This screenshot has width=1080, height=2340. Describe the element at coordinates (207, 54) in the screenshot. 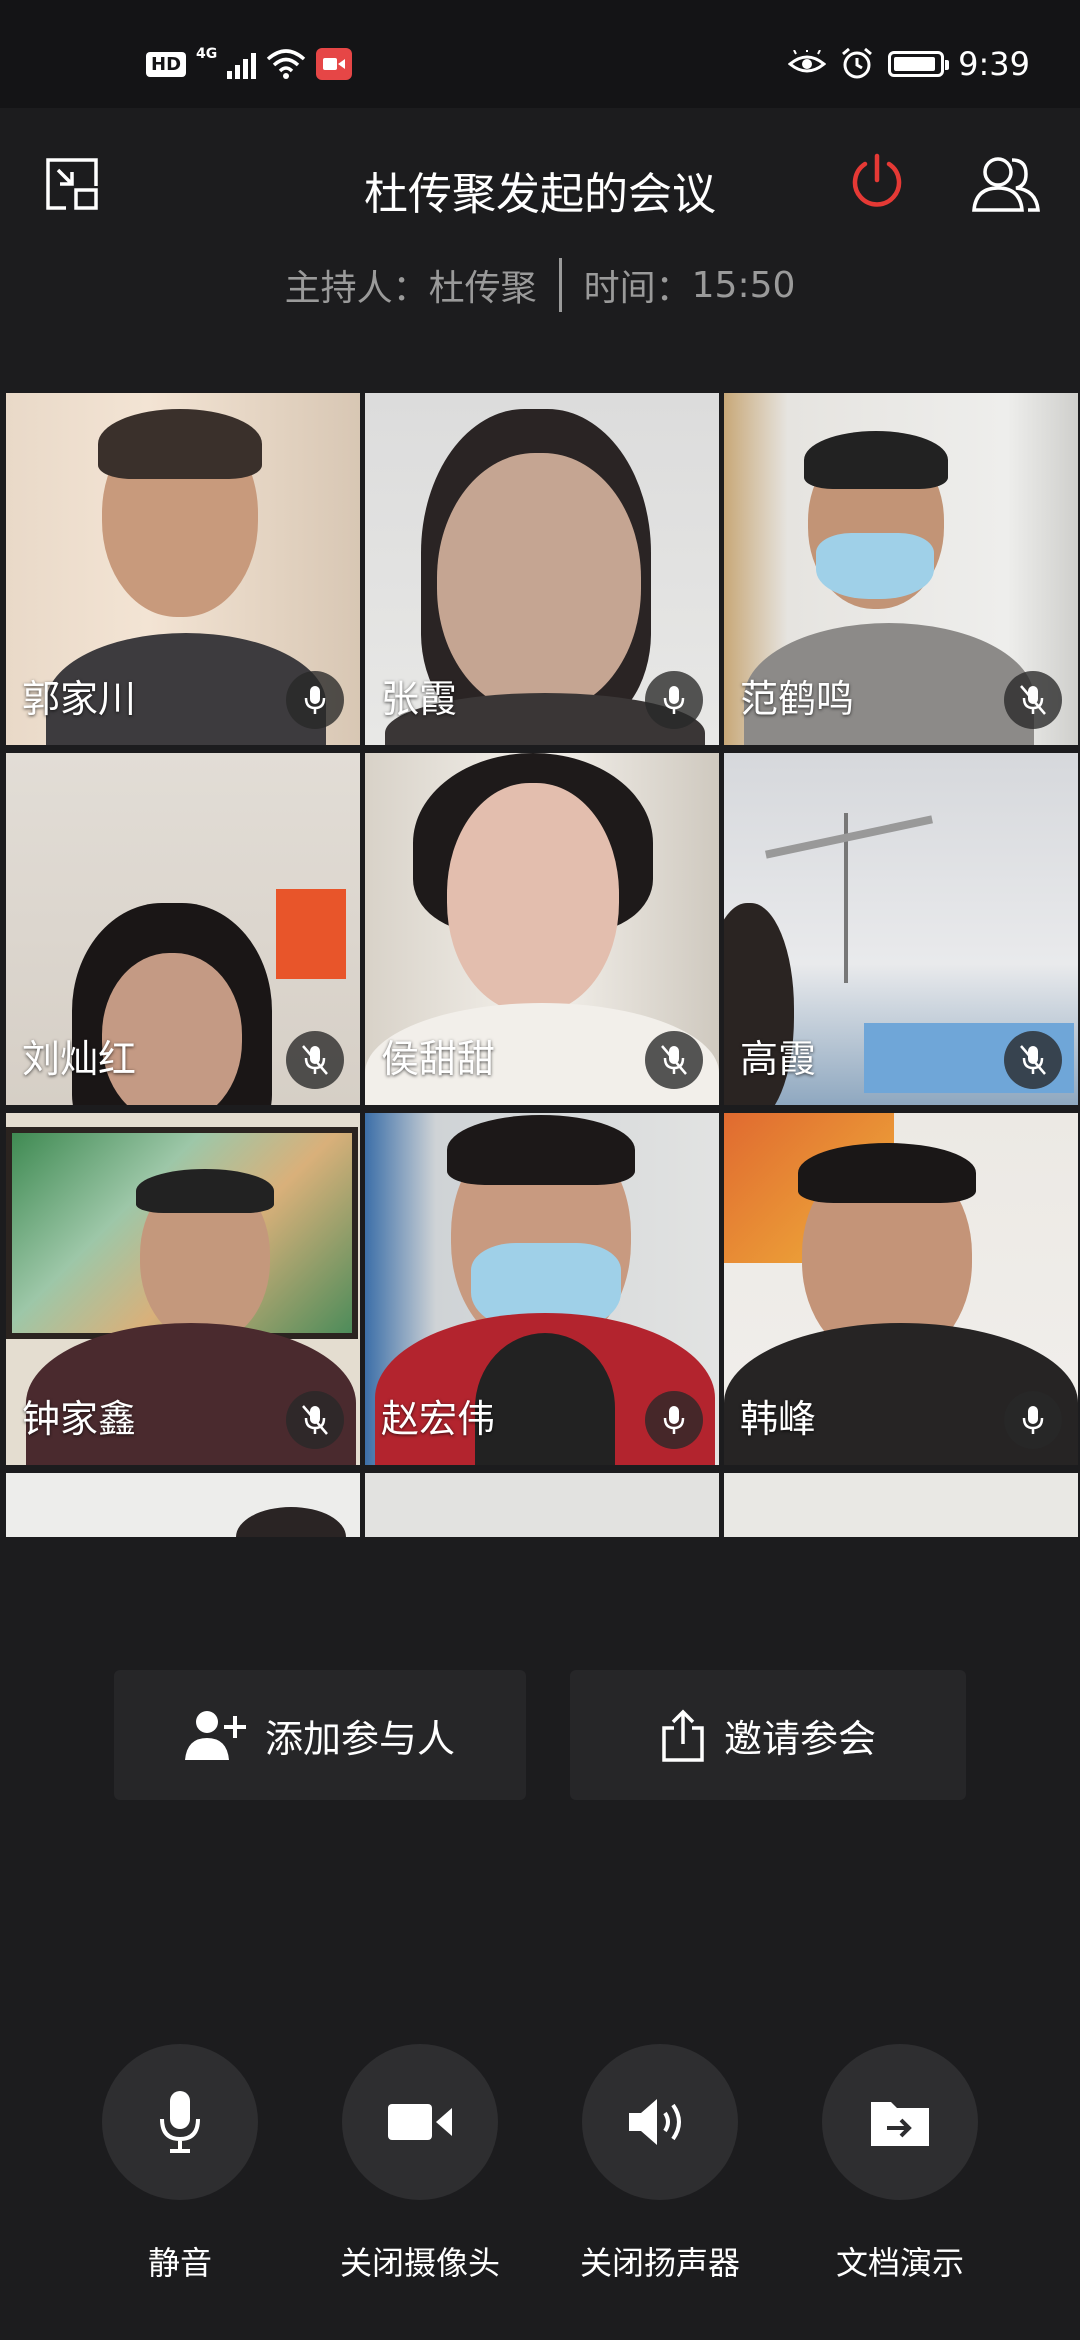

I see `network-type: 4G` at that location.